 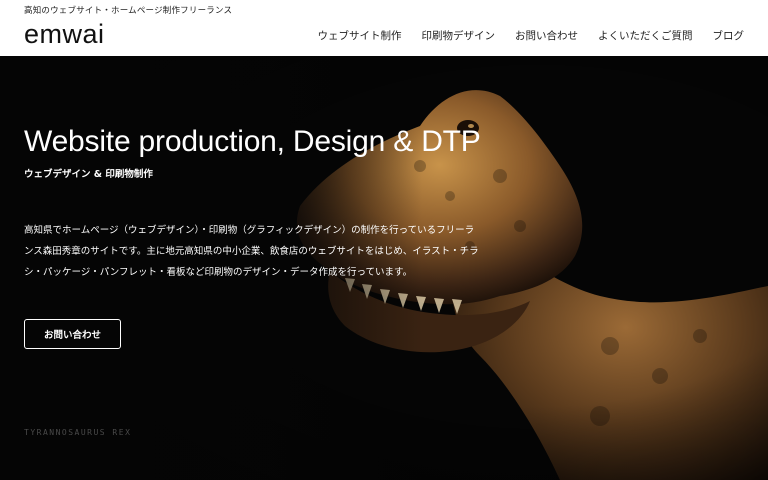 What do you see at coordinates (72, 334) in the screenshot?
I see `contact-button: お問い合わせ` at bounding box center [72, 334].